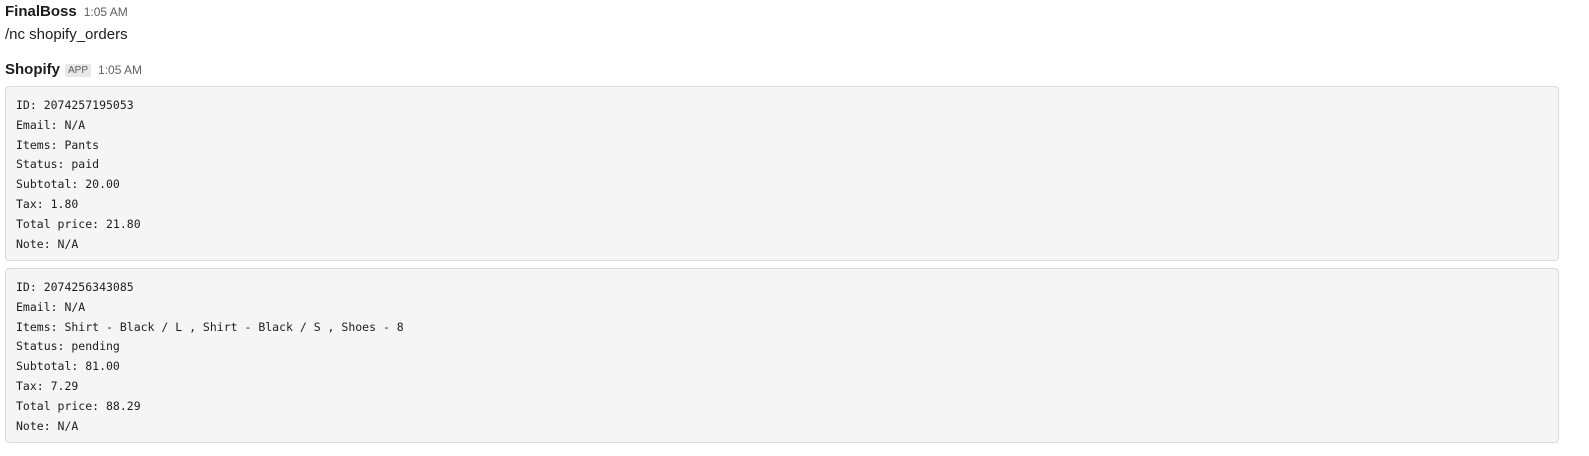 The image size is (1589, 456). Describe the element at coordinates (75, 287) in the screenshot. I see `order-id: ID: 2074256343085` at that location.